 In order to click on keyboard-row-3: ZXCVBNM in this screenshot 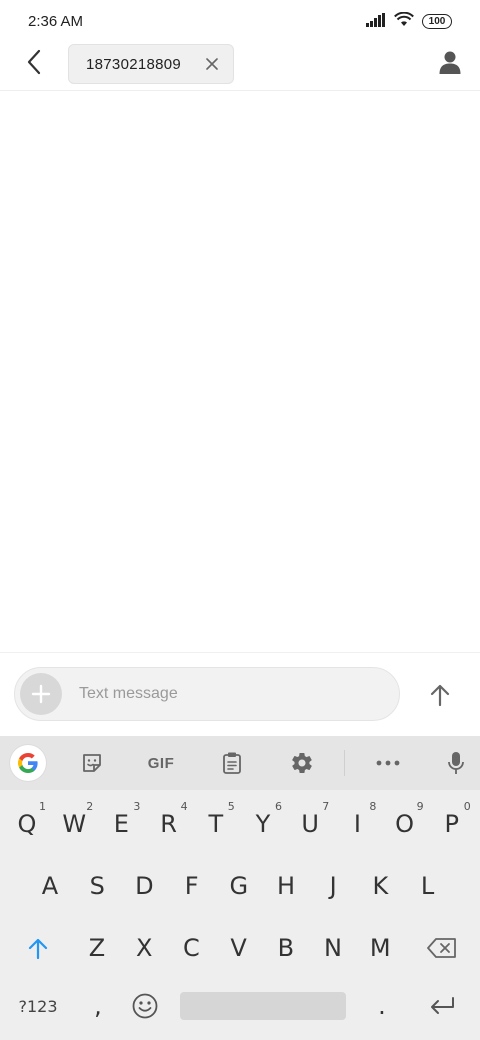, I will do `click(240, 951)`.